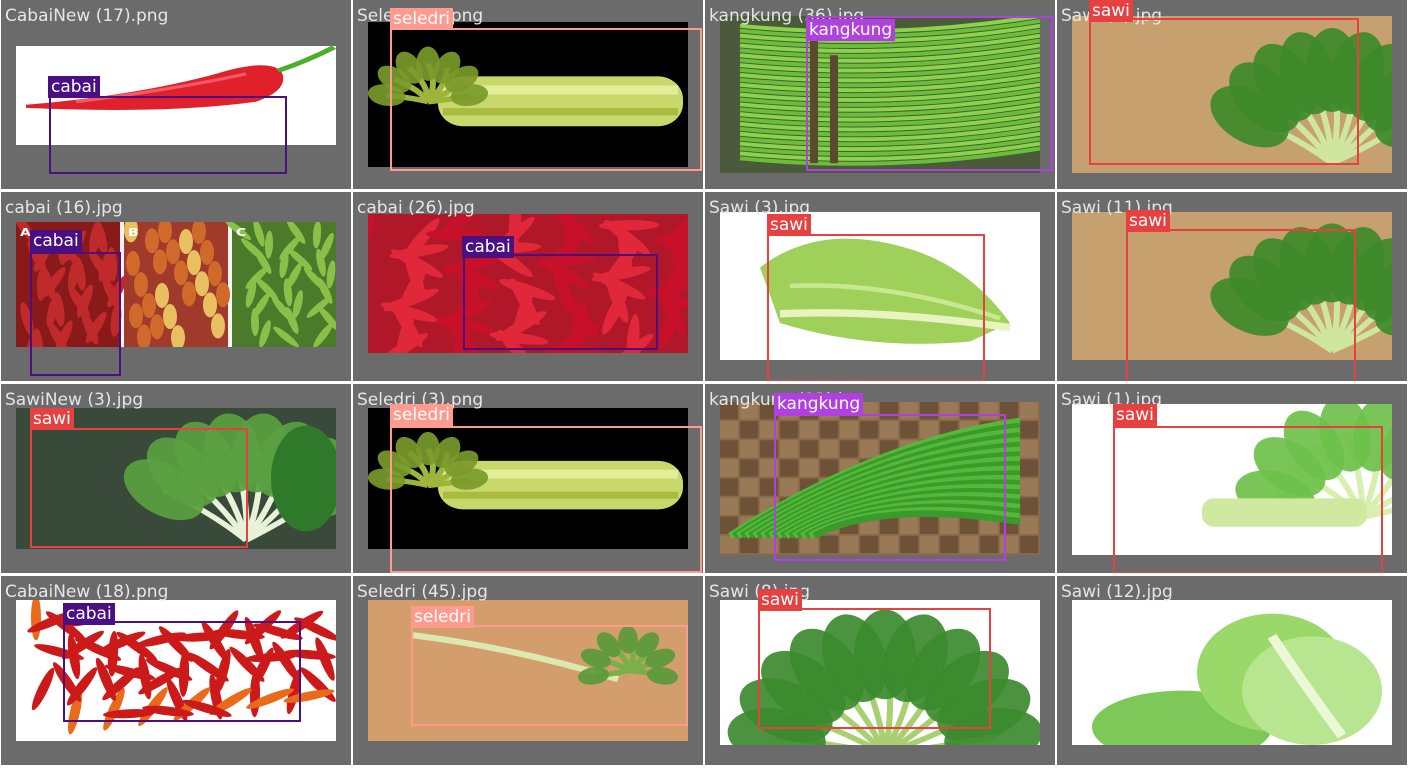  I want to click on image-tile: Seledri (3).png seledri, so click(528, 478).